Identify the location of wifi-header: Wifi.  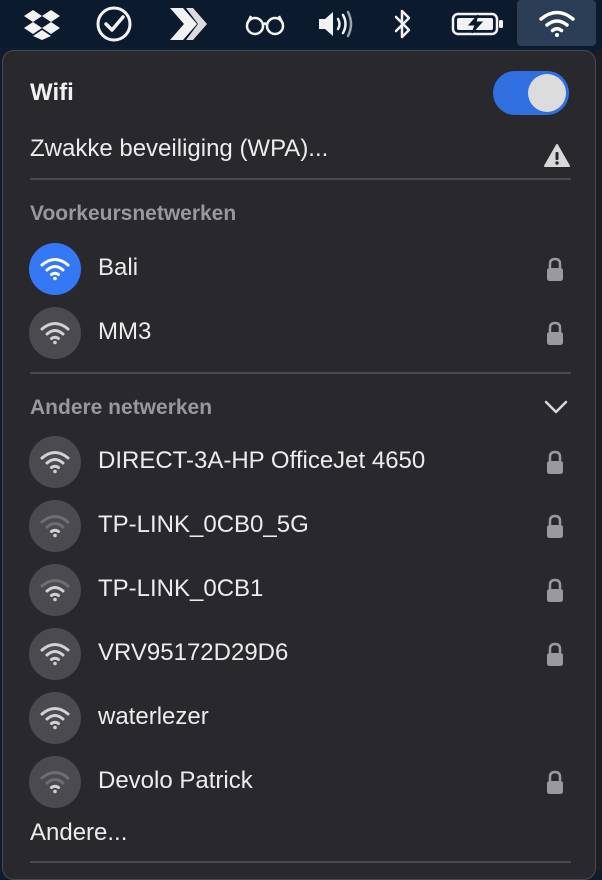
(300, 93).